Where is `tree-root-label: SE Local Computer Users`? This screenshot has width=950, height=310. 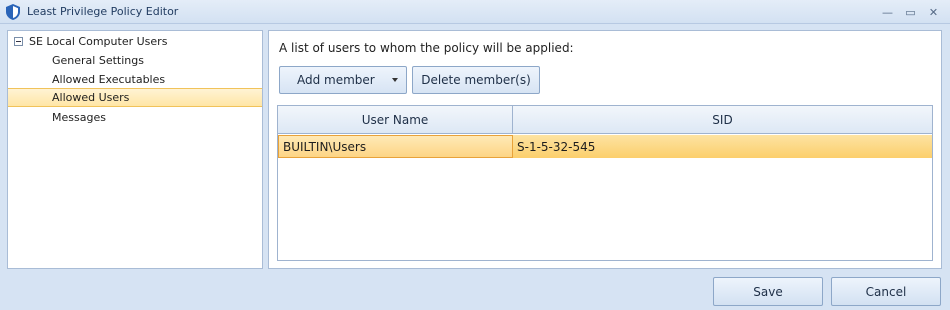 tree-root-label: SE Local Computer Users is located at coordinates (98, 41).